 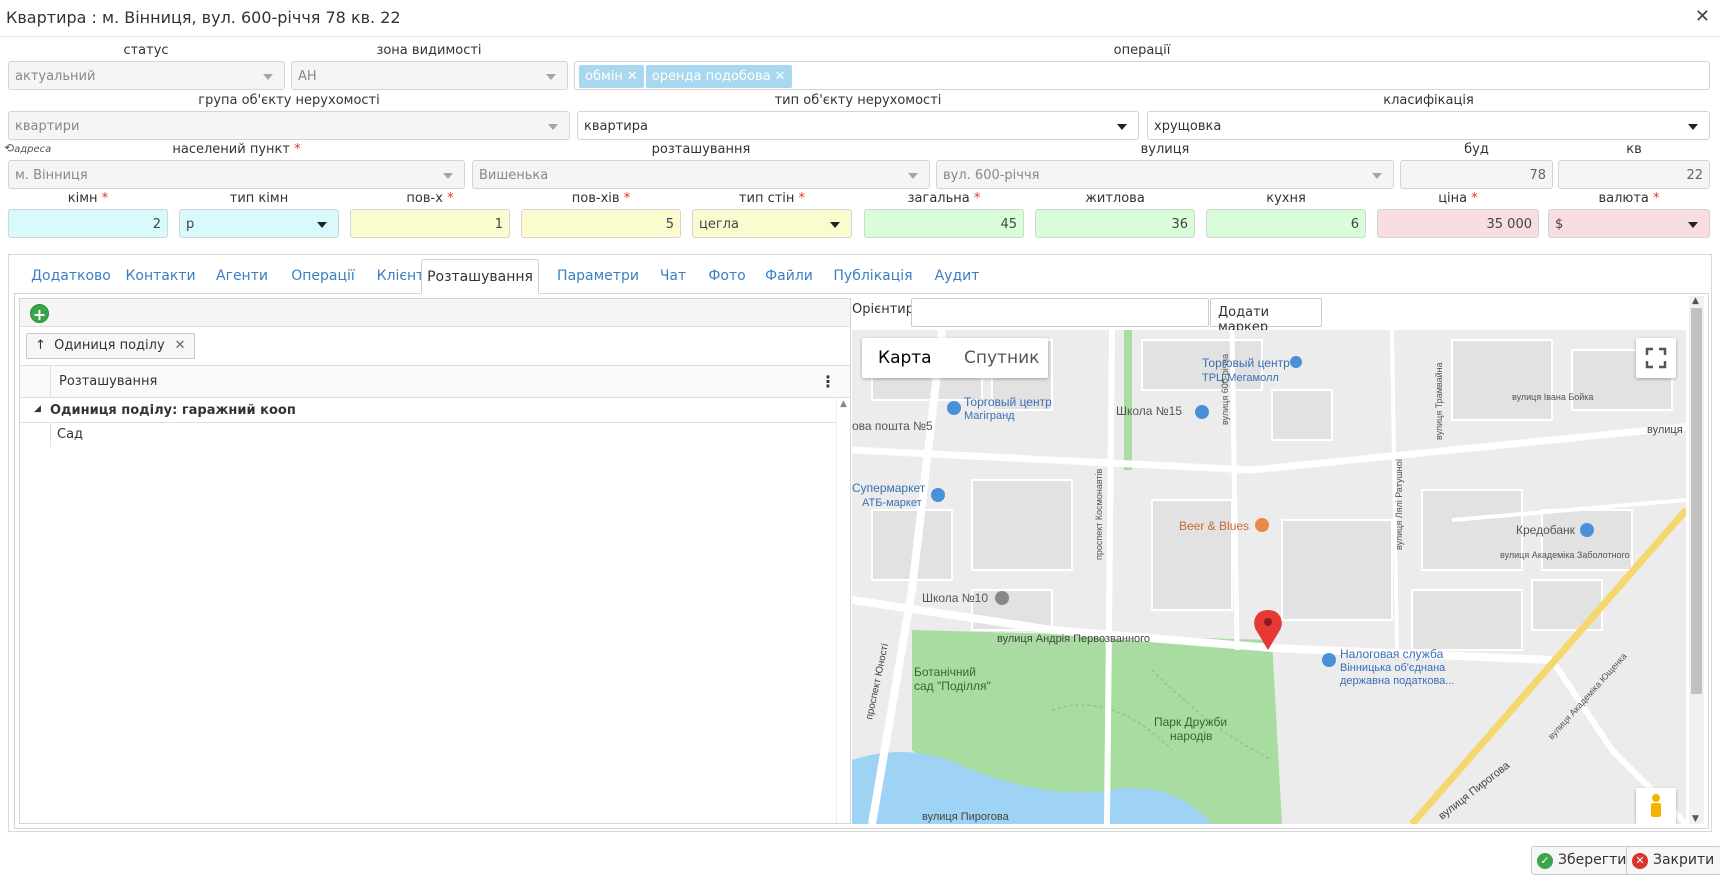 What do you see at coordinates (772, 223) in the screenshot?
I see `walls-select: цегла` at bounding box center [772, 223].